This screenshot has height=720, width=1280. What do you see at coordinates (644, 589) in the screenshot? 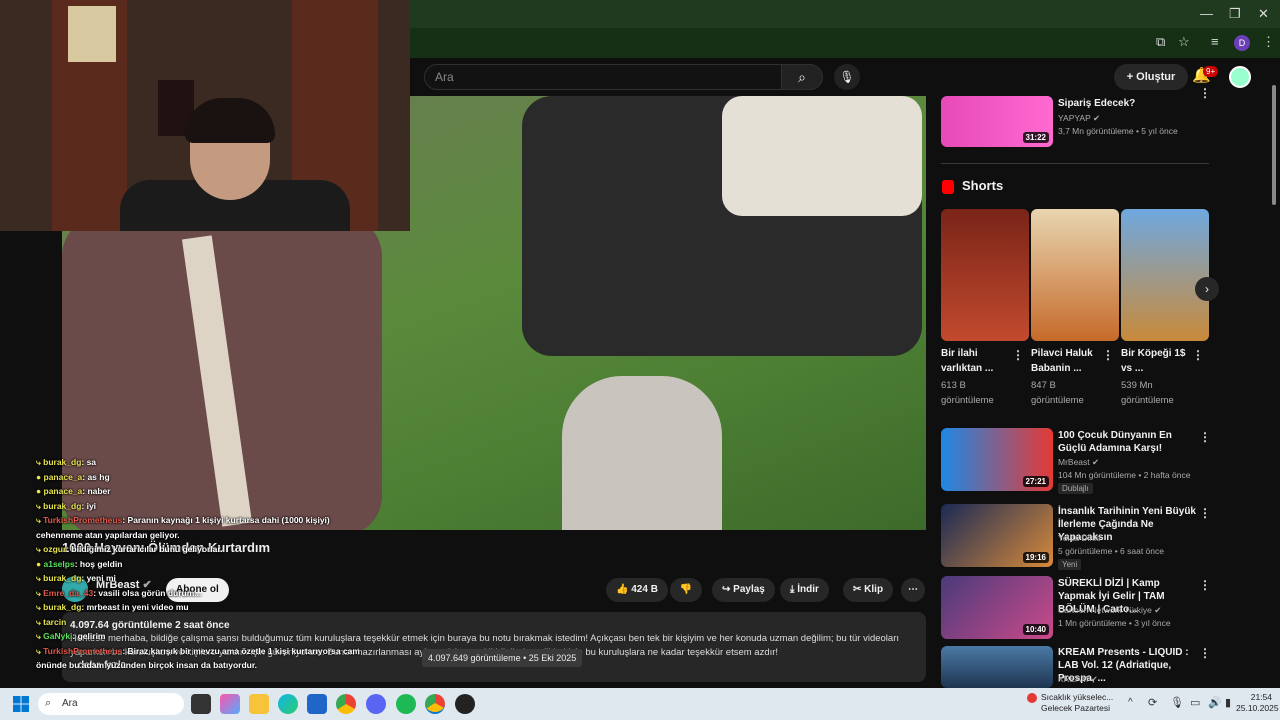
I see `like-count: 424 B` at bounding box center [644, 589].